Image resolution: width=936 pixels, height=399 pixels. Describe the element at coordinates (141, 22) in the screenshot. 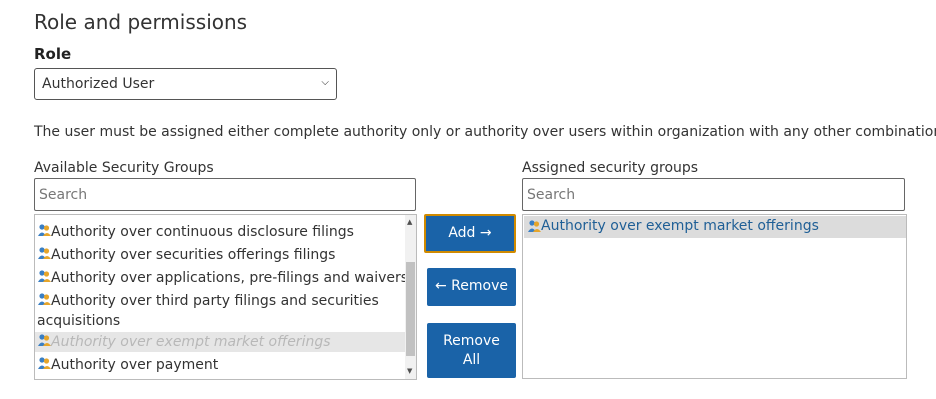

I see `section-title: Role and permissions` at that location.